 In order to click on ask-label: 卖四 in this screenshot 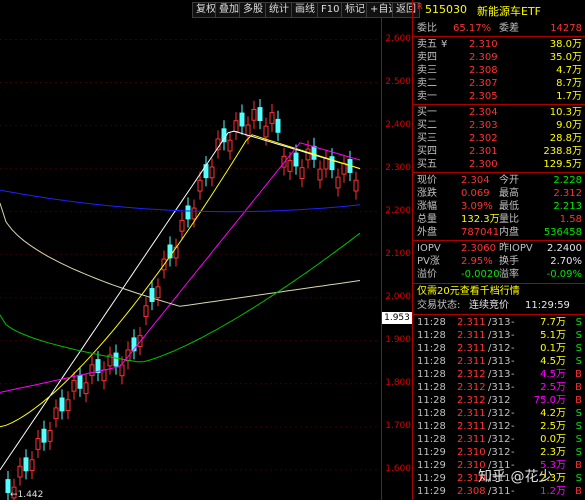, I will do `click(427, 57)`.